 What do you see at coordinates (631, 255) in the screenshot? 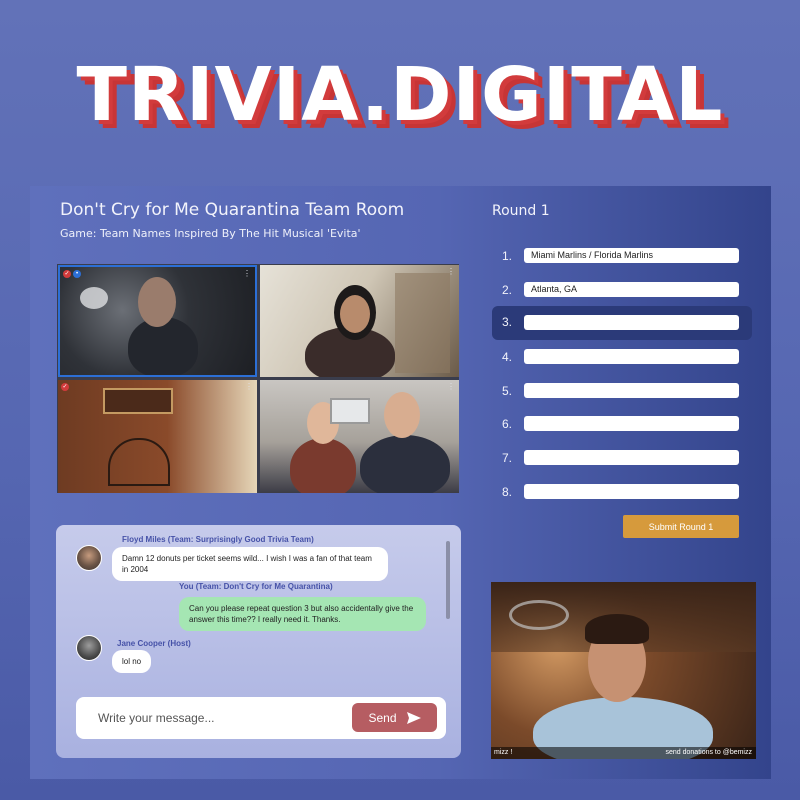
I see `answer-input-1: Miami Marlins / Florida Marlins` at bounding box center [631, 255].